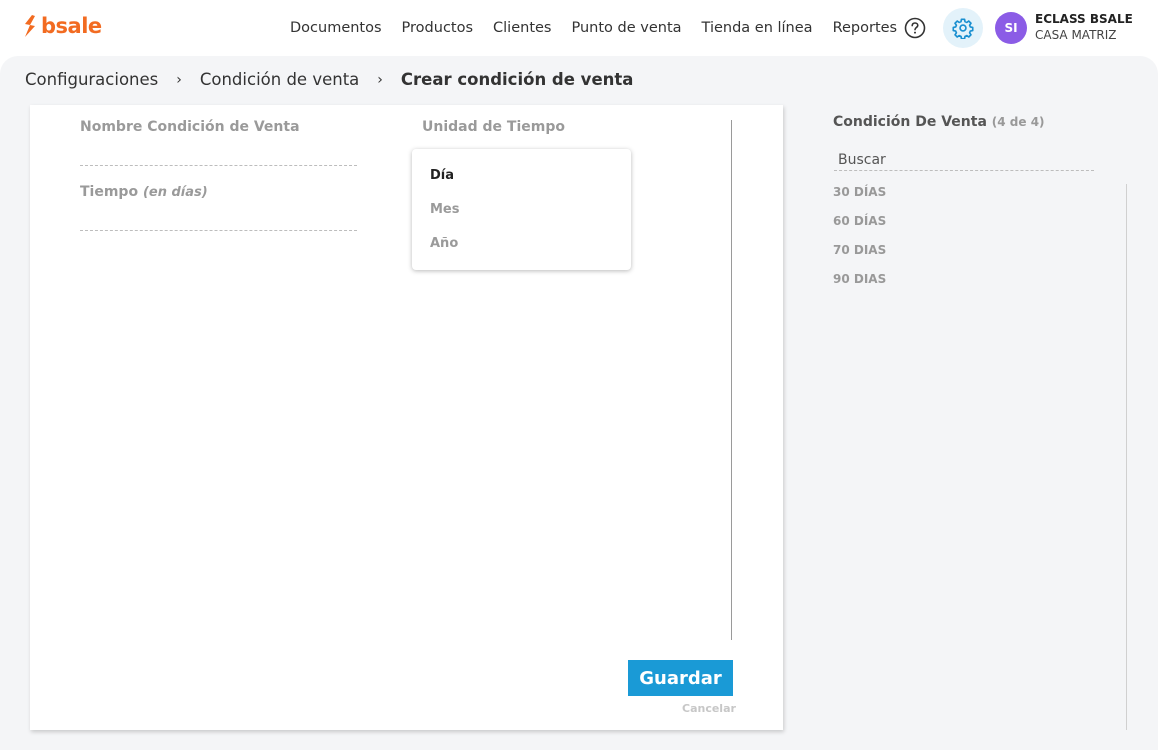 This screenshot has width=1158, height=750. I want to click on sidebar-count: (4 de 4), so click(1018, 122).